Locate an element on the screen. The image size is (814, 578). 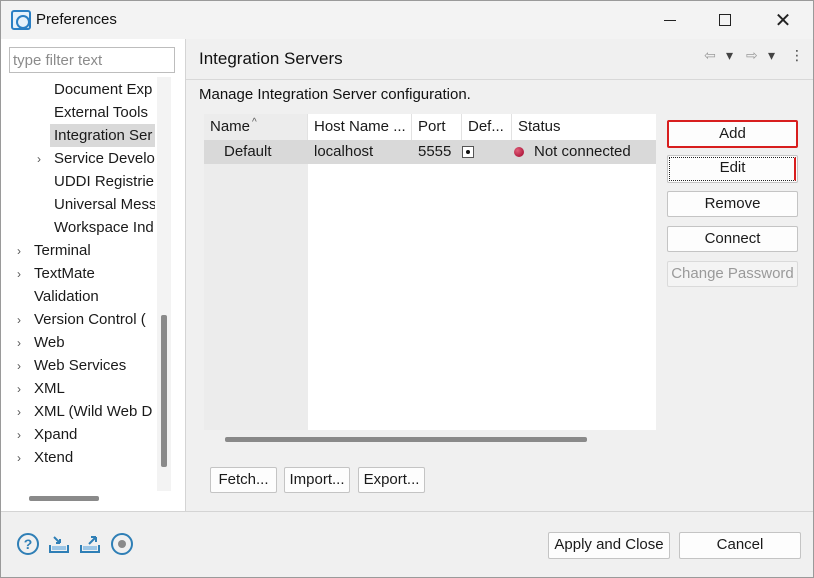
edit-button: Edit is located at coordinates (732, 169).